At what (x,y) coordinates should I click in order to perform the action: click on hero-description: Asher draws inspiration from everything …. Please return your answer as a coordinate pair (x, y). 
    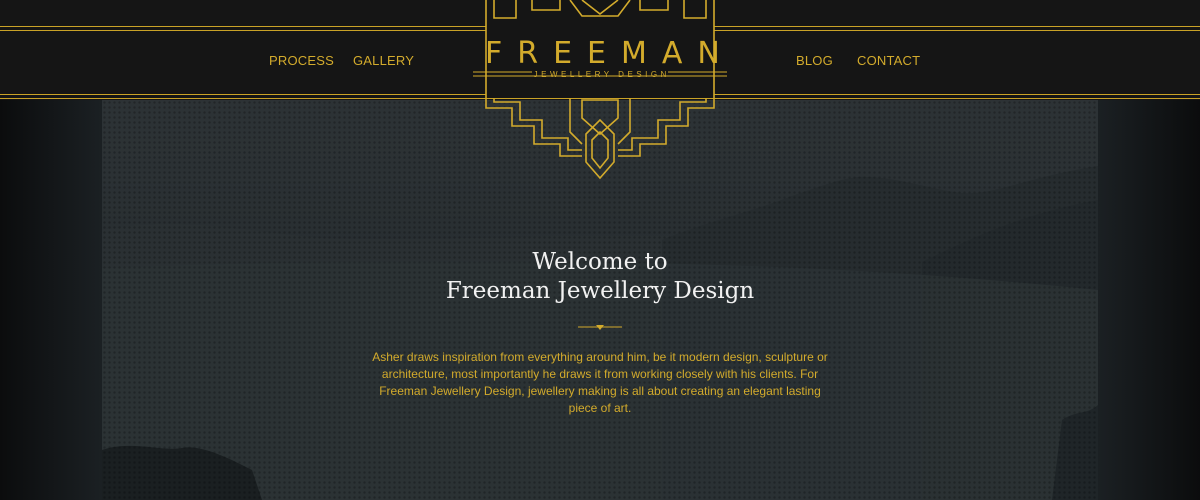
    Looking at the image, I should click on (600, 382).